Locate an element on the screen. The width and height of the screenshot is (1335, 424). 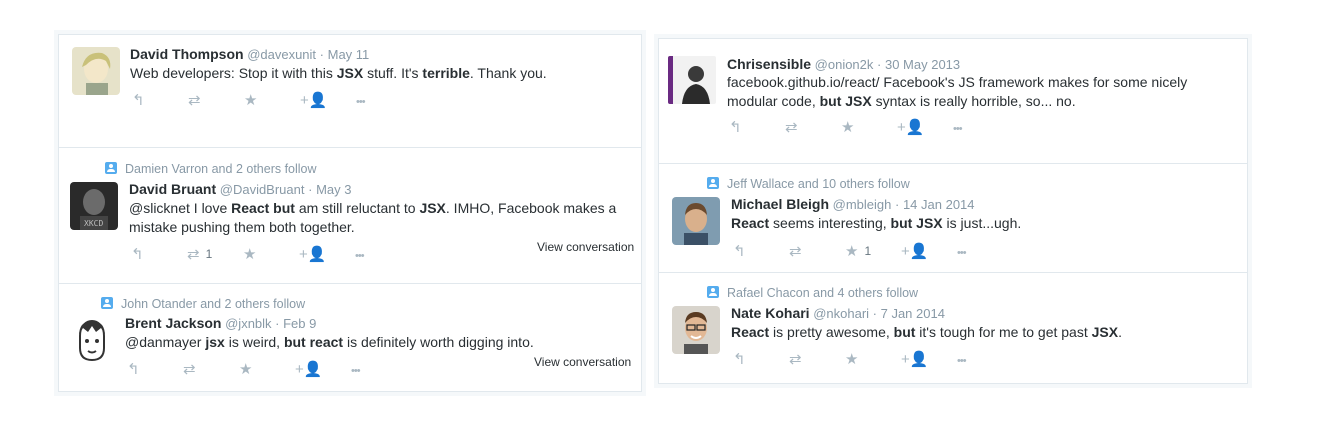
avatar-image: XKCD is located at coordinates (94, 206).